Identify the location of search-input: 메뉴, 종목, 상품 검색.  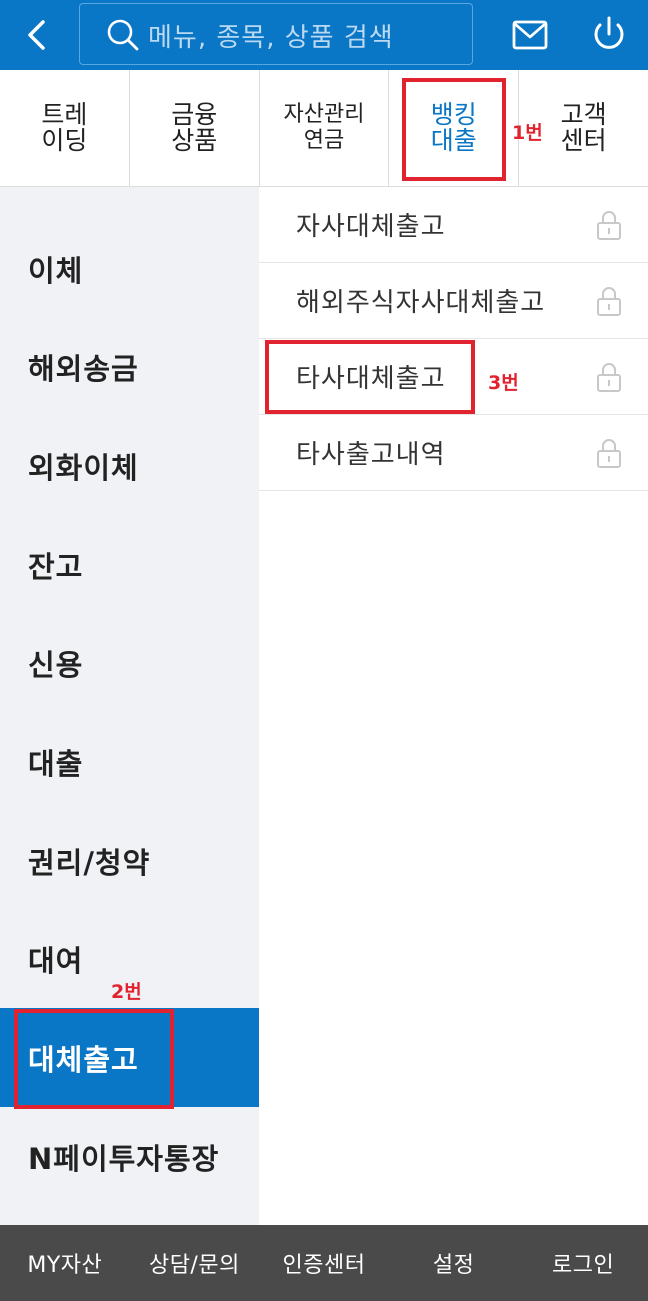
(276, 34).